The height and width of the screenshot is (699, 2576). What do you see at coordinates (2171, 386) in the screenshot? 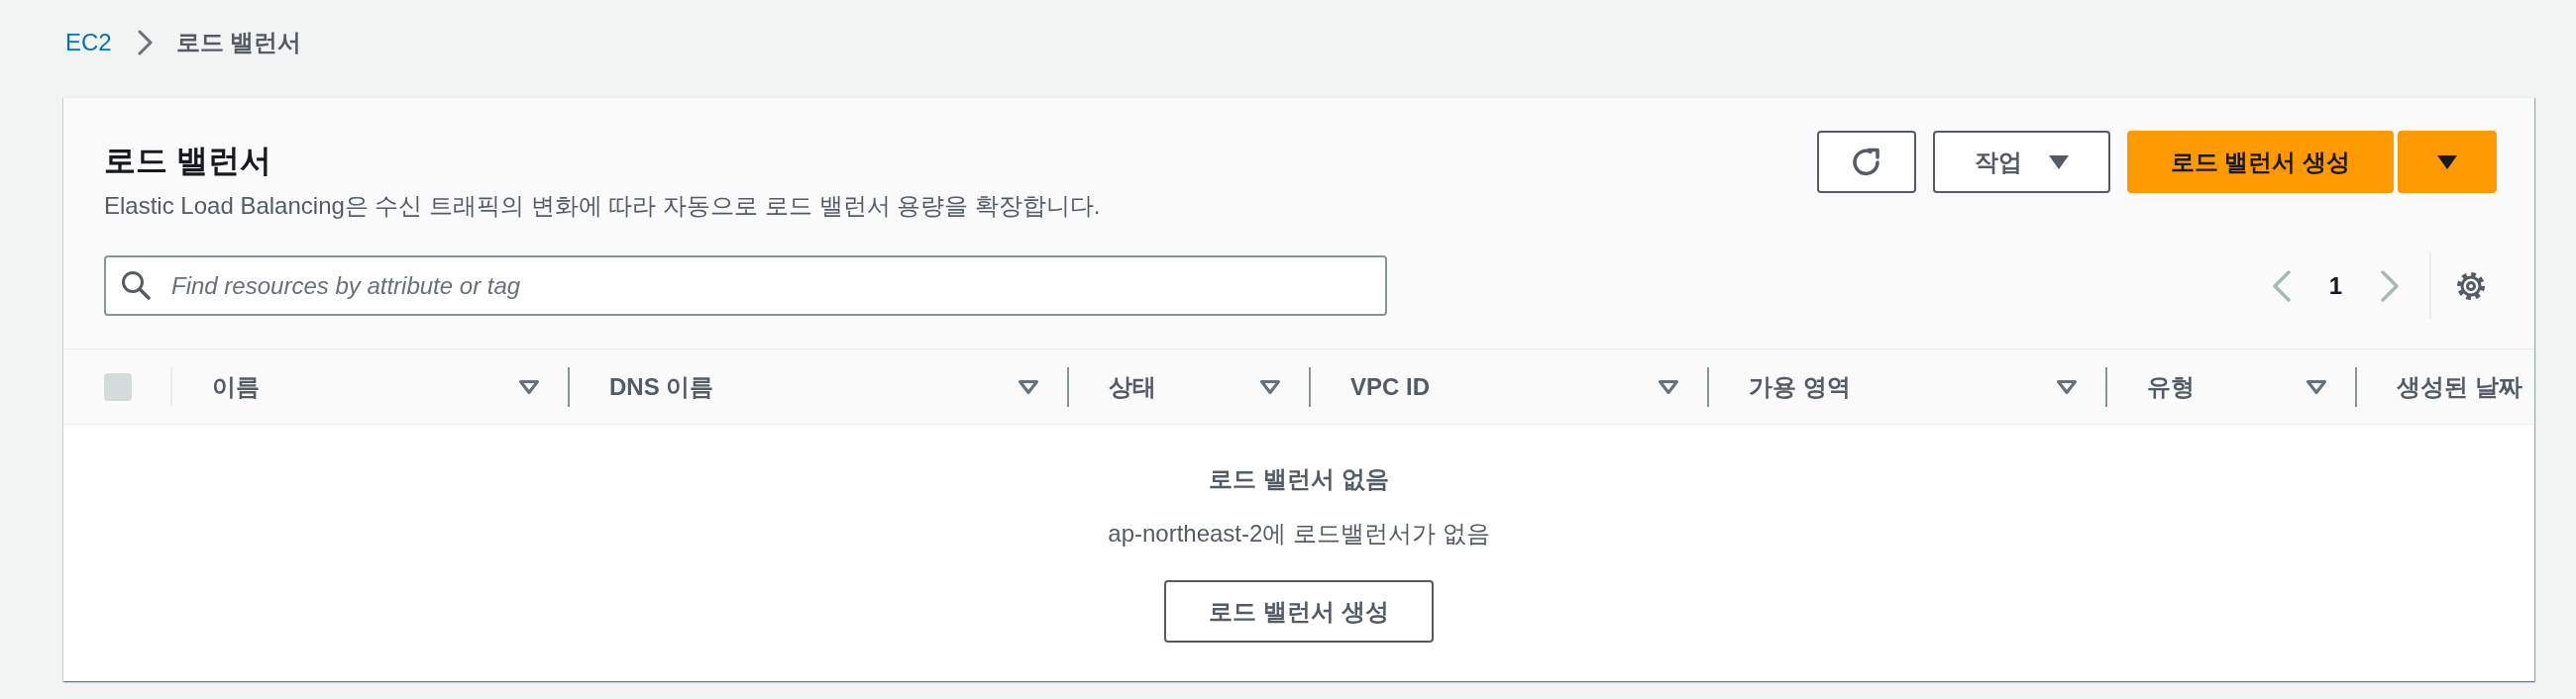
I see `column-header: 유형` at bounding box center [2171, 386].